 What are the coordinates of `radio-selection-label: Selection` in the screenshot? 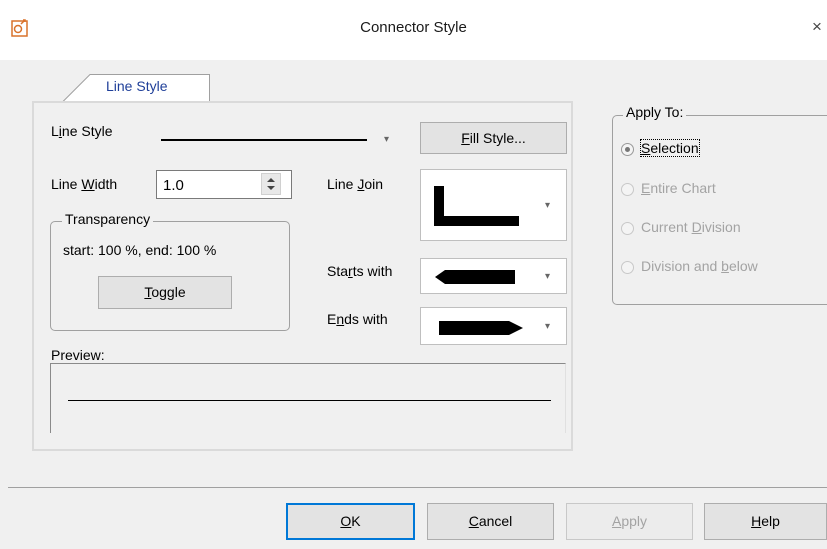 It's located at (670, 148).